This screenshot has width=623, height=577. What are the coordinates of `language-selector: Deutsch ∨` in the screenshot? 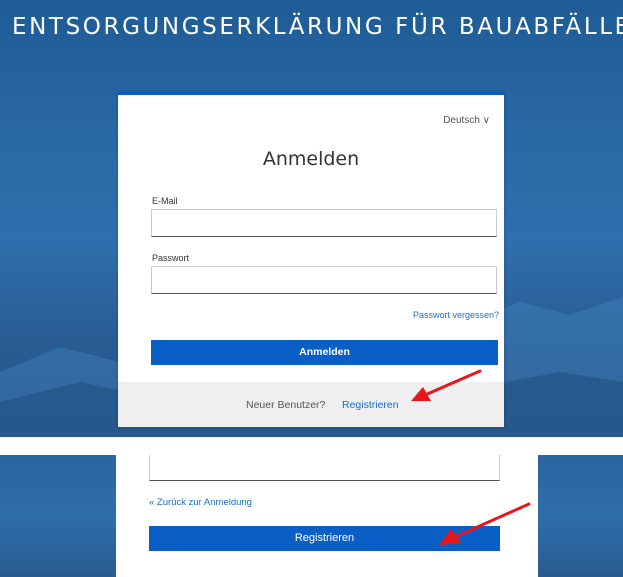 It's located at (466, 120).